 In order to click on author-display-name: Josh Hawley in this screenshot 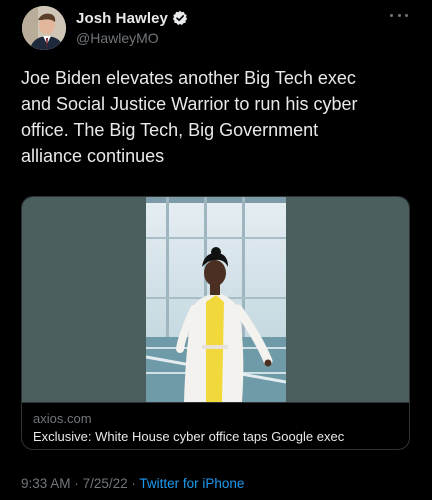, I will do `click(122, 18)`.